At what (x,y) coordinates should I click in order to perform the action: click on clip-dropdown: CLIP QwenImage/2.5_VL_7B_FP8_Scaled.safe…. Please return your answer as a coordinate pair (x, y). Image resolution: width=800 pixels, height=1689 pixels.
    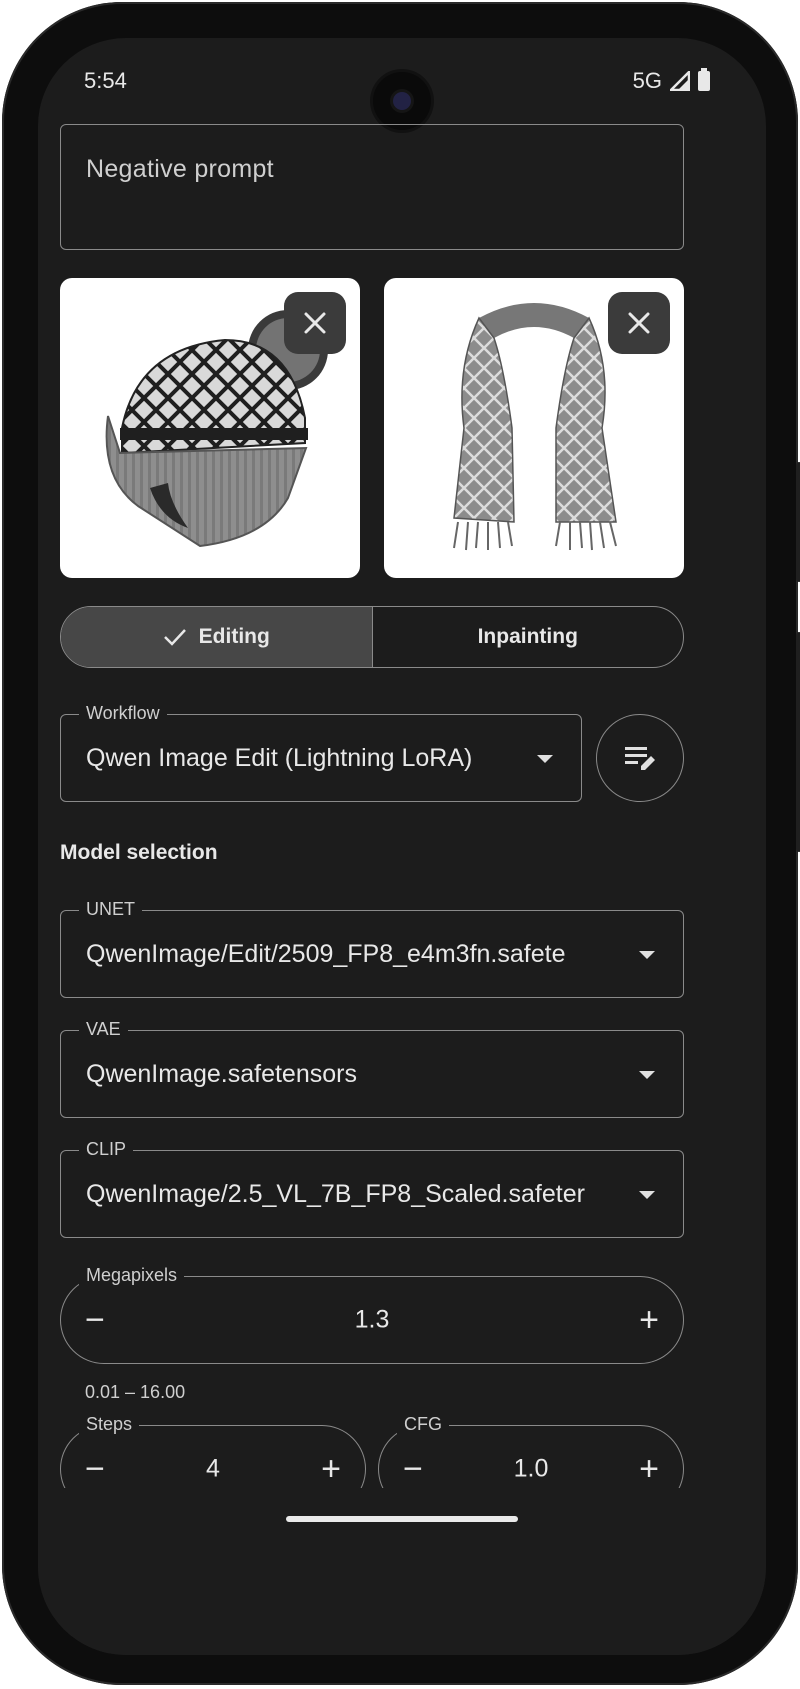
    Looking at the image, I should click on (372, 1188).